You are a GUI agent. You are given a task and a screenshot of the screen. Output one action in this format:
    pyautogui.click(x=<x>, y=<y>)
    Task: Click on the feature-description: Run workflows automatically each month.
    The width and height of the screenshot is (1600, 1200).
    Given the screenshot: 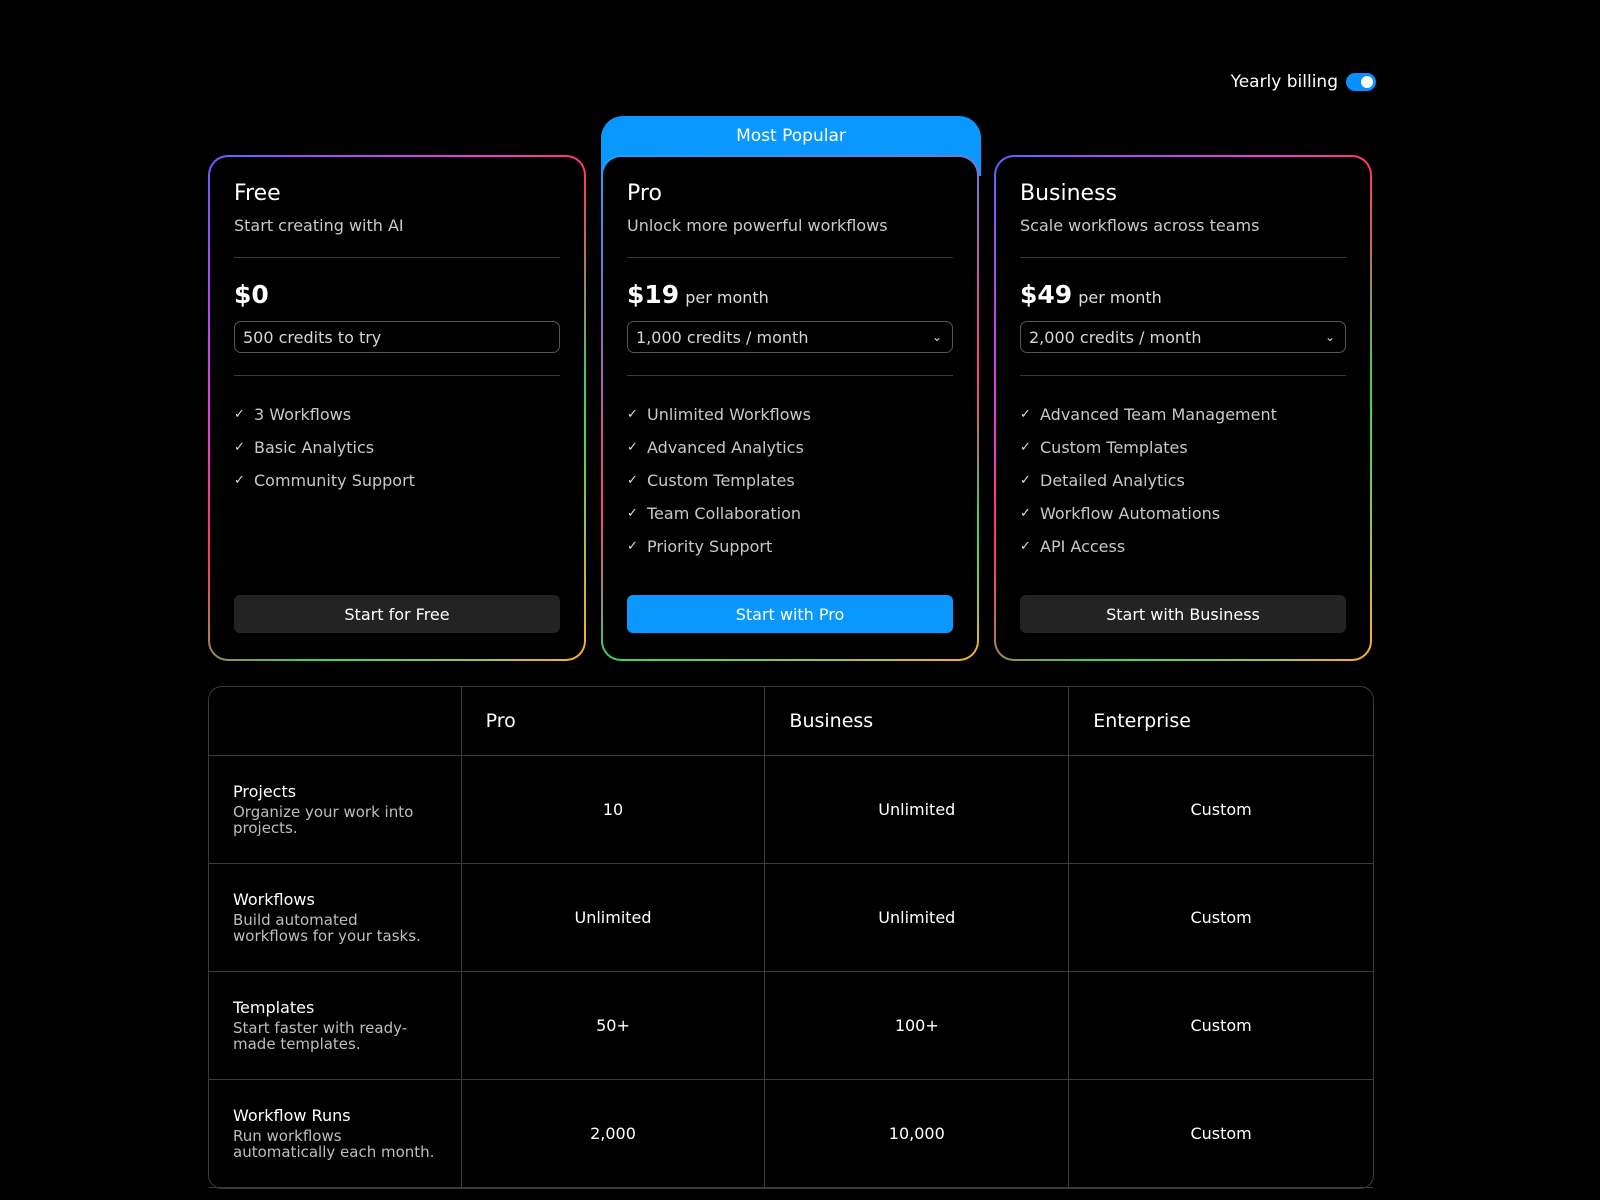 What is the action you would take?
    pyautogui.click(x=334, y=1144)
    